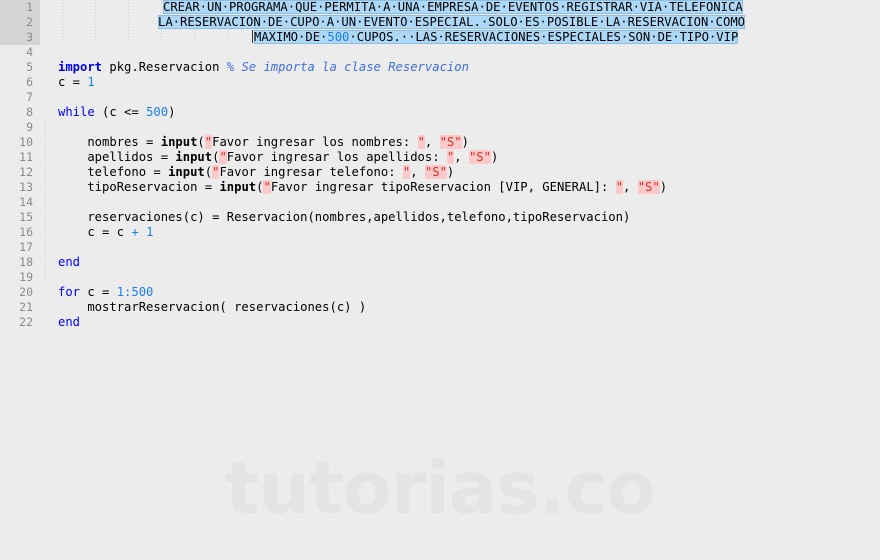 This screenshot has height=560, width=880. Describe the element at coordinates (26, 247) in the screenshot. I see `line-number: 17` at that location.